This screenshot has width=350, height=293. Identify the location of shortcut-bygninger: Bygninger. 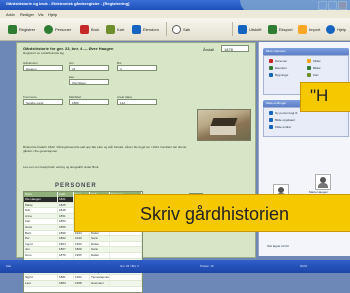
(279, 75).